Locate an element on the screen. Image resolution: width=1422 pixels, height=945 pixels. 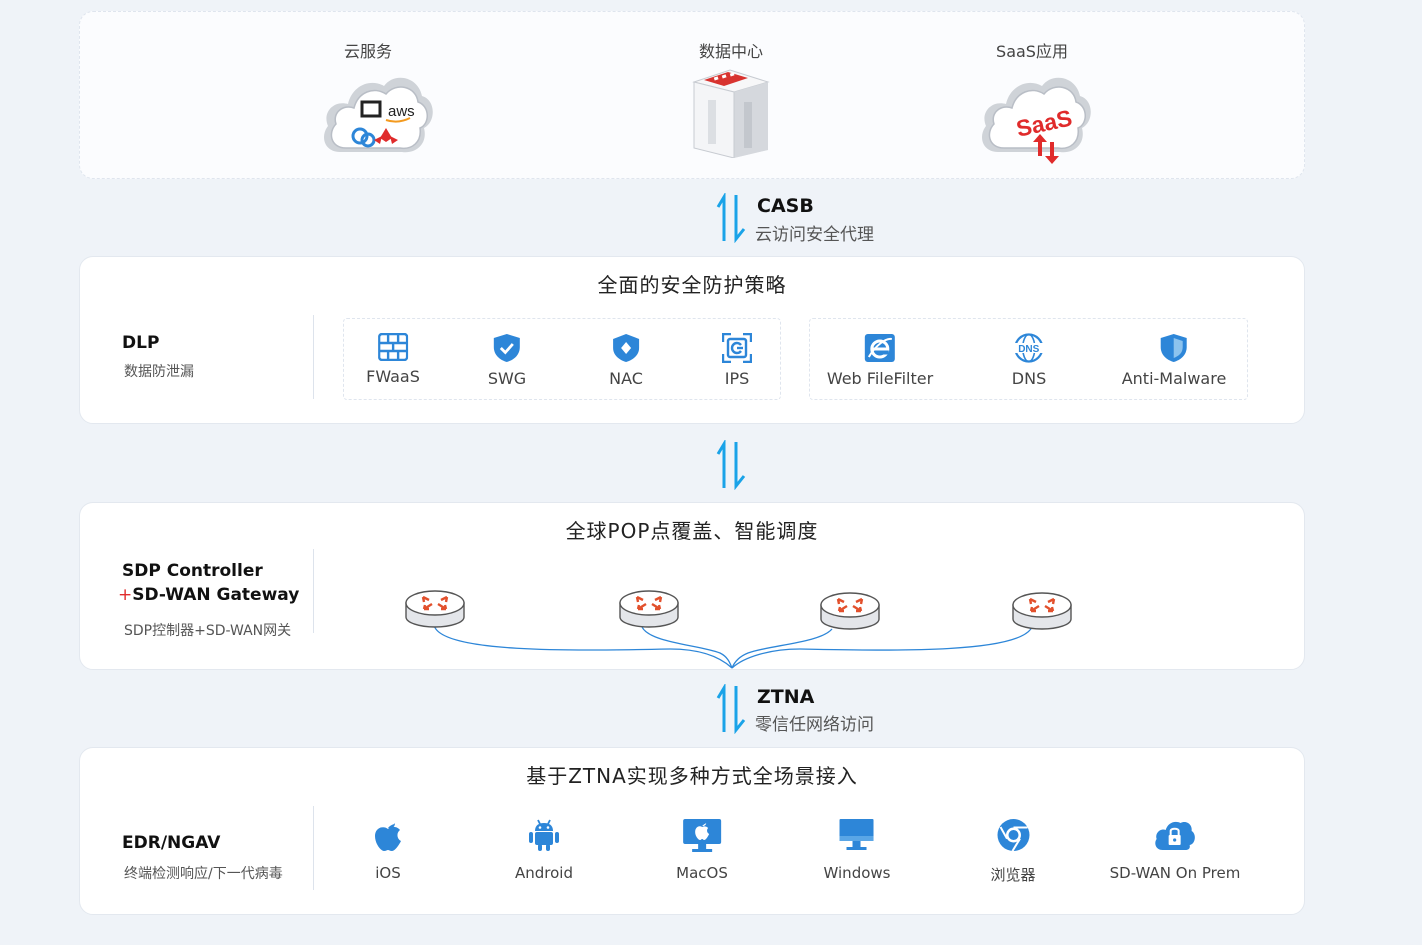
access-sdwan-on-prem: SD-WAN On Prem is located at coordinates (1175, 850).